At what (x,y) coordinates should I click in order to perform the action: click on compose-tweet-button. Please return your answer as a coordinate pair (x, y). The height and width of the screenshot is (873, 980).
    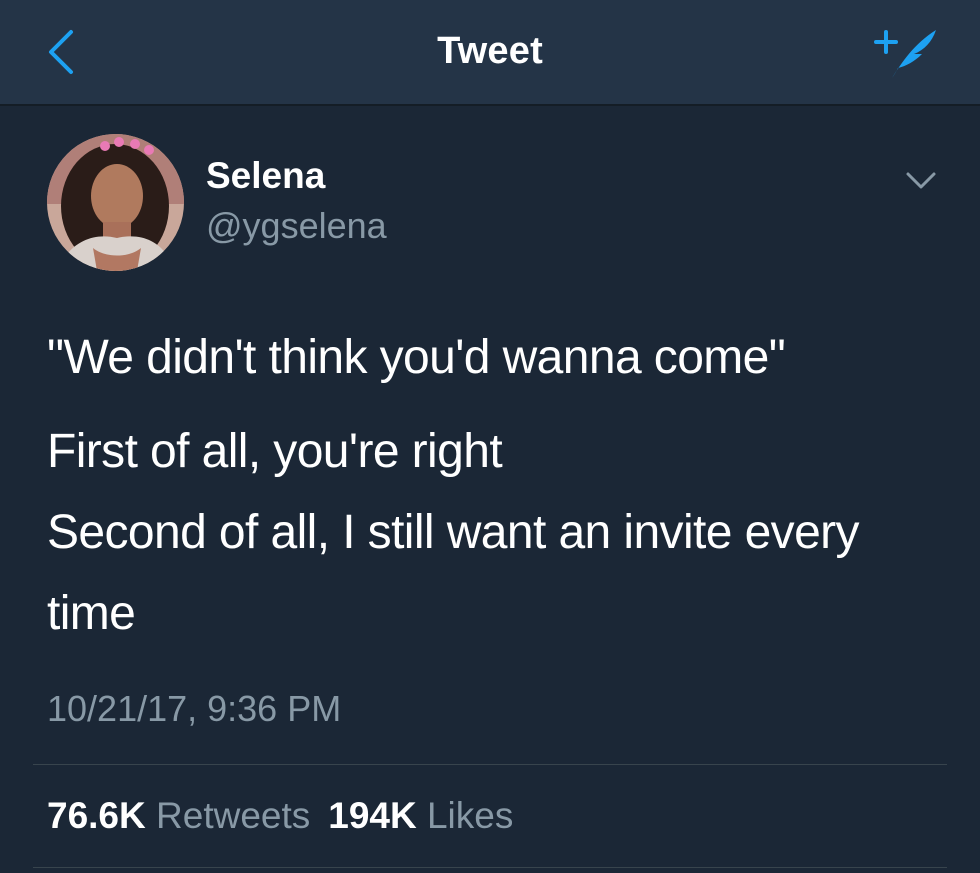
    Looking at the image, I should click on (908, 54).